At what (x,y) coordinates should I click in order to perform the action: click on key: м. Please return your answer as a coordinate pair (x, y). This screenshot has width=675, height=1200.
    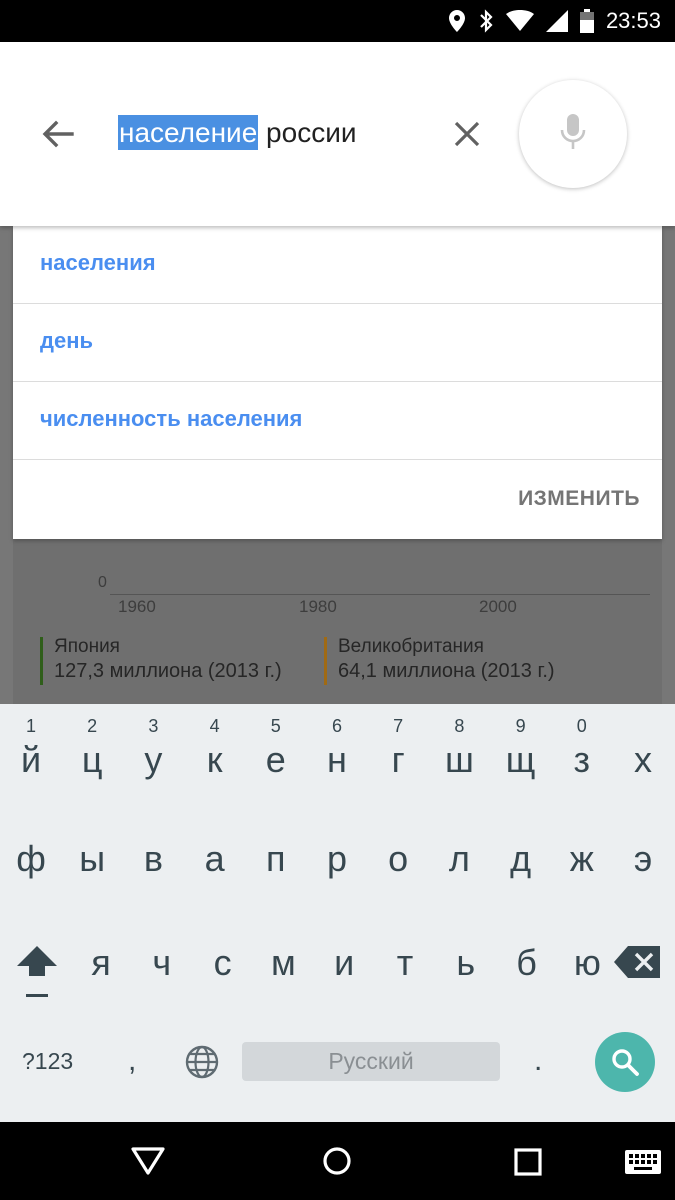
    Looking at the image, I should click on (283, 963).